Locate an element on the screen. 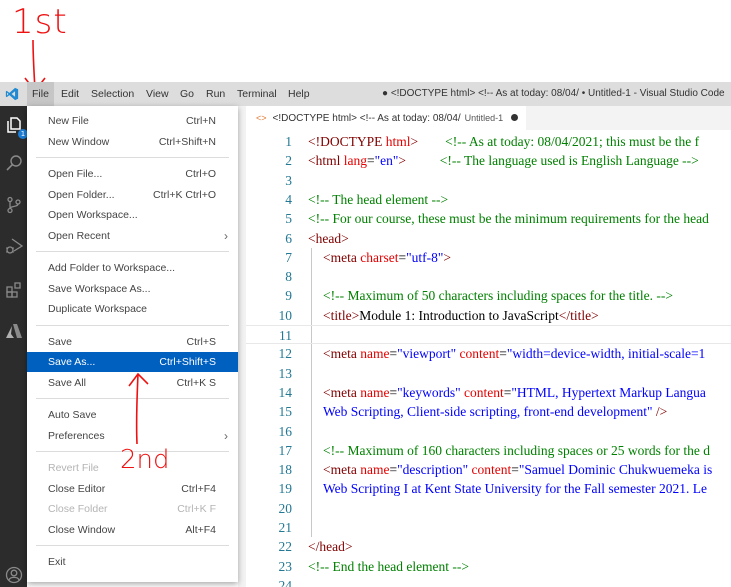  menu-item-shortcut: Ctrl+F4 is located at coordinates (198, 488).